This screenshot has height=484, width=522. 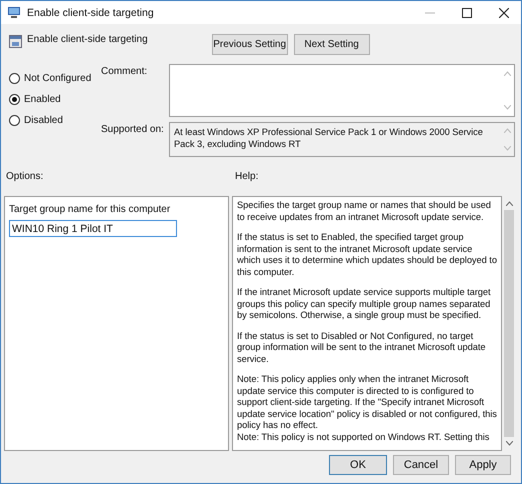 I want to click on dialog-button: Apply, so click(x=483, y=465).